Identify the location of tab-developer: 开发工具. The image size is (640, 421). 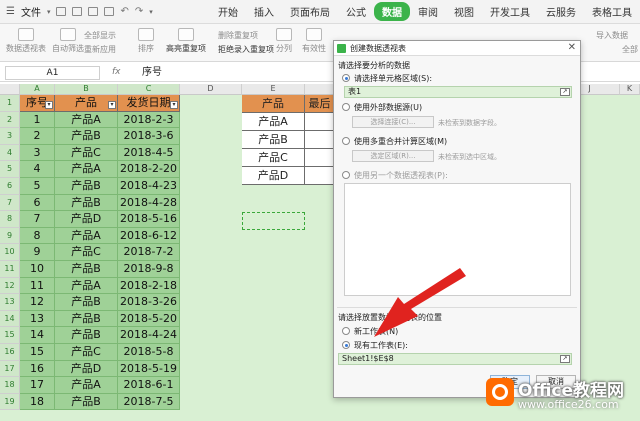
(510, 11).